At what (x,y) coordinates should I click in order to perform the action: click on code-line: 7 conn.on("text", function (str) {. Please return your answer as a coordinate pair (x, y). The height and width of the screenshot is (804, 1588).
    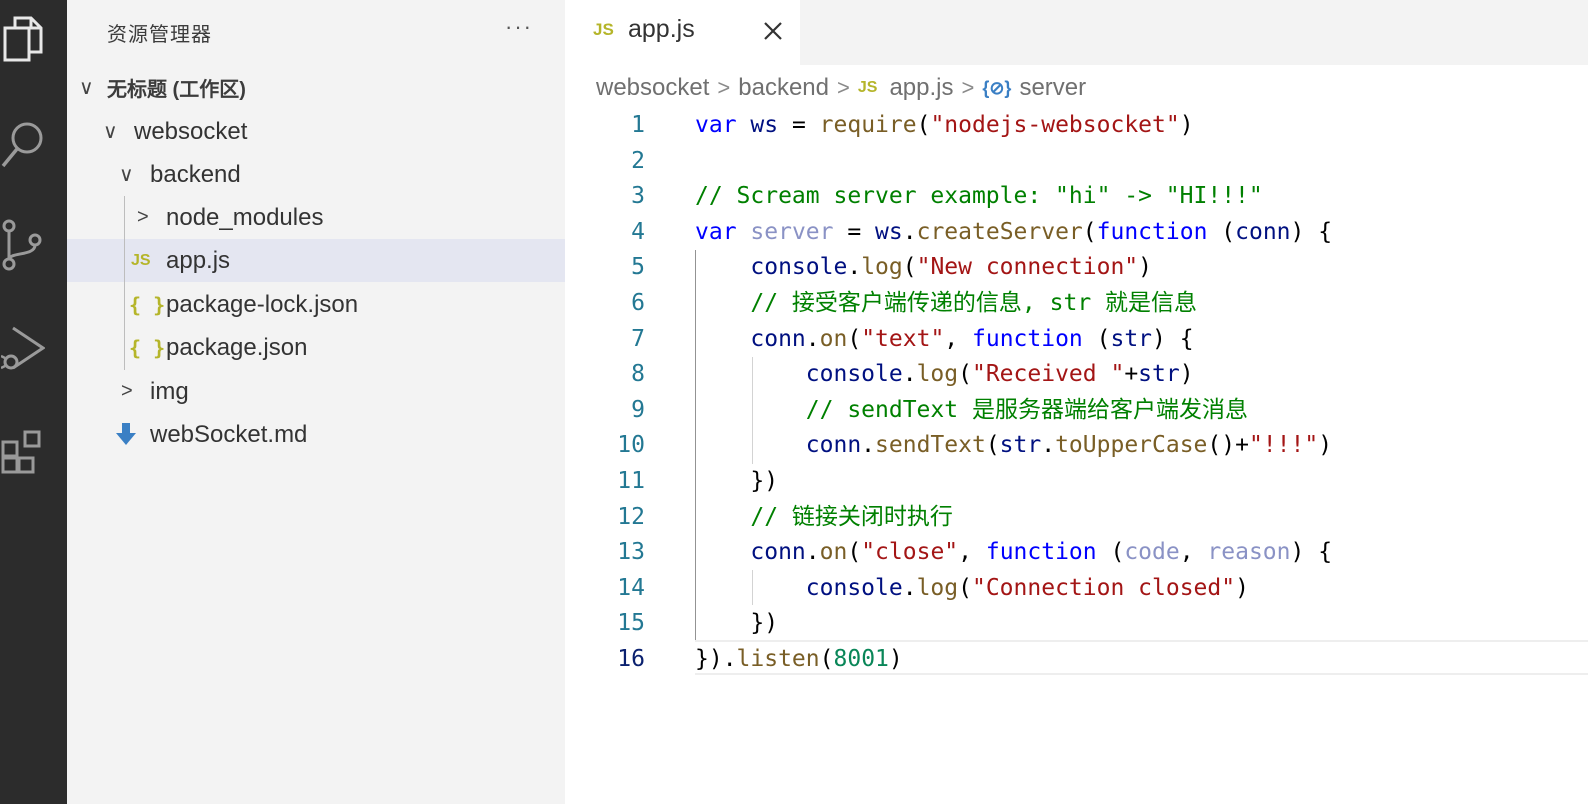
    Looking at the image, I should click on (1076, 339).